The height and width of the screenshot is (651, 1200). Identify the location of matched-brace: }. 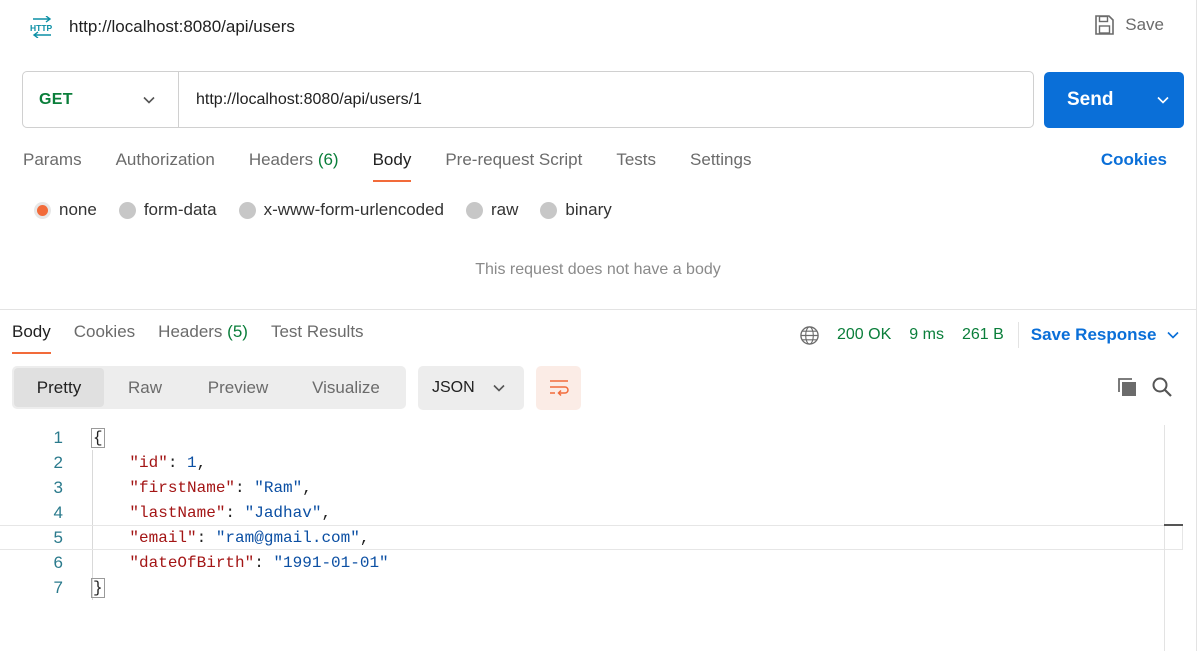
(98, 587).